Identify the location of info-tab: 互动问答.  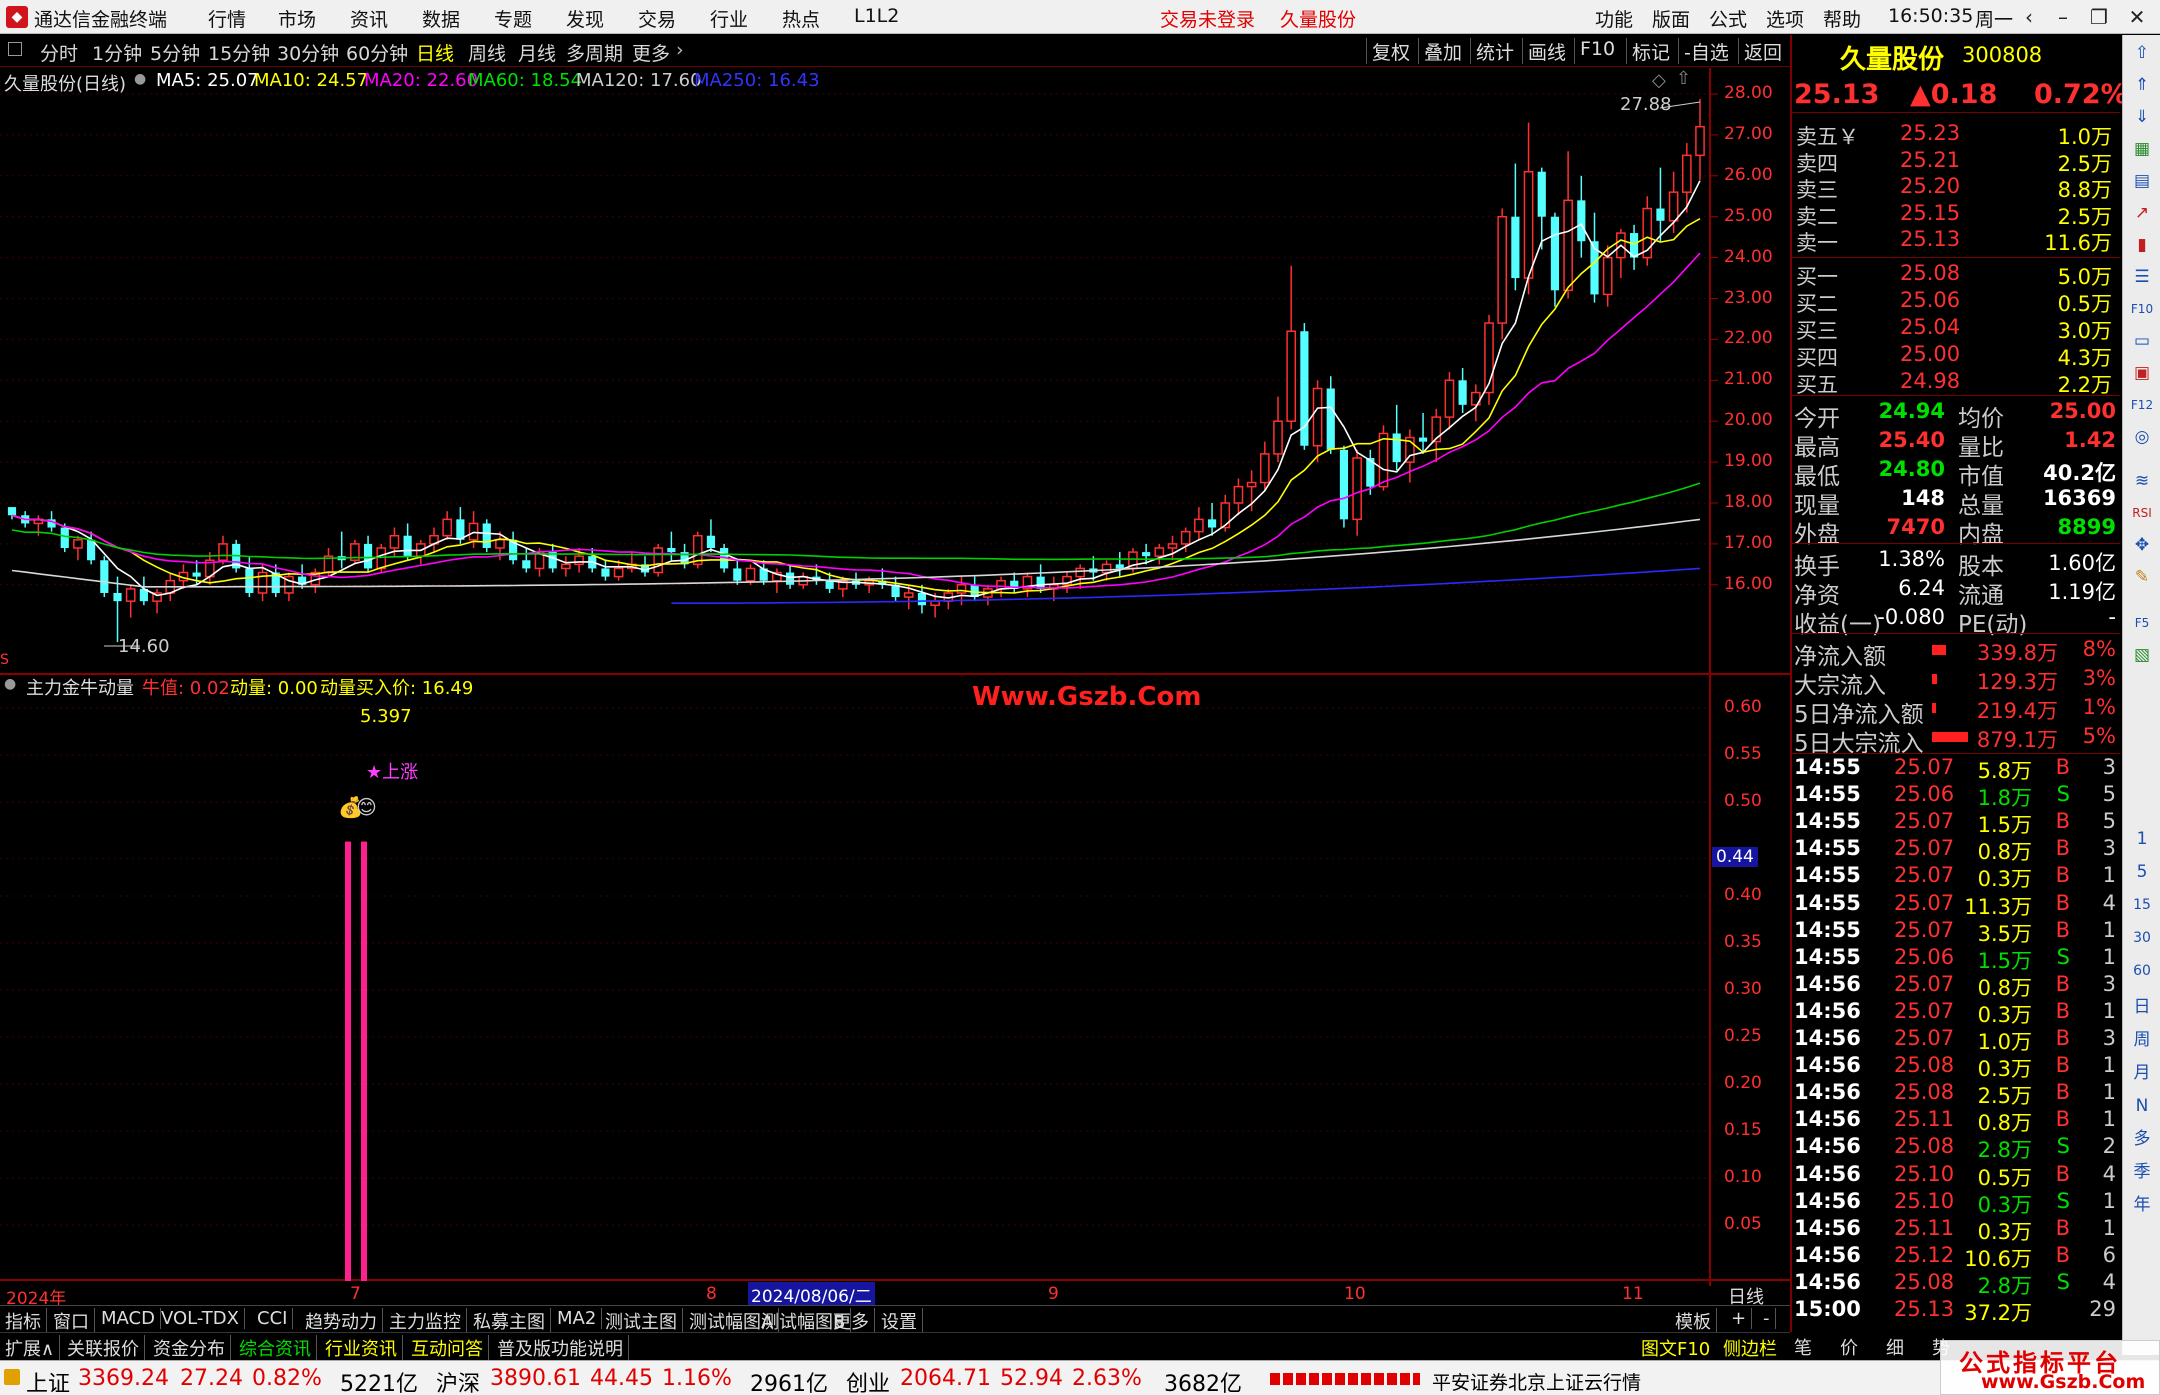
(447, 1348).